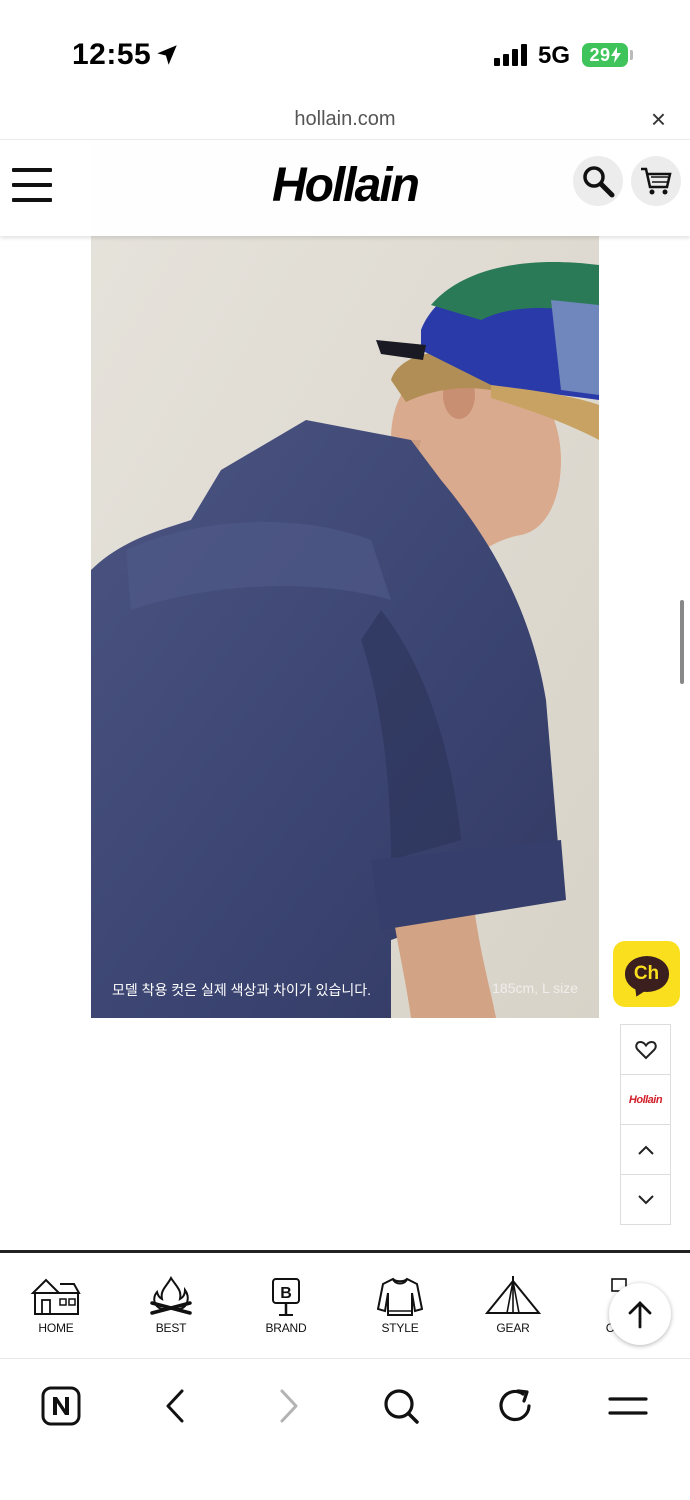 The image size is (690, 1500). I want to click on house-icon, so click(55, 1296).